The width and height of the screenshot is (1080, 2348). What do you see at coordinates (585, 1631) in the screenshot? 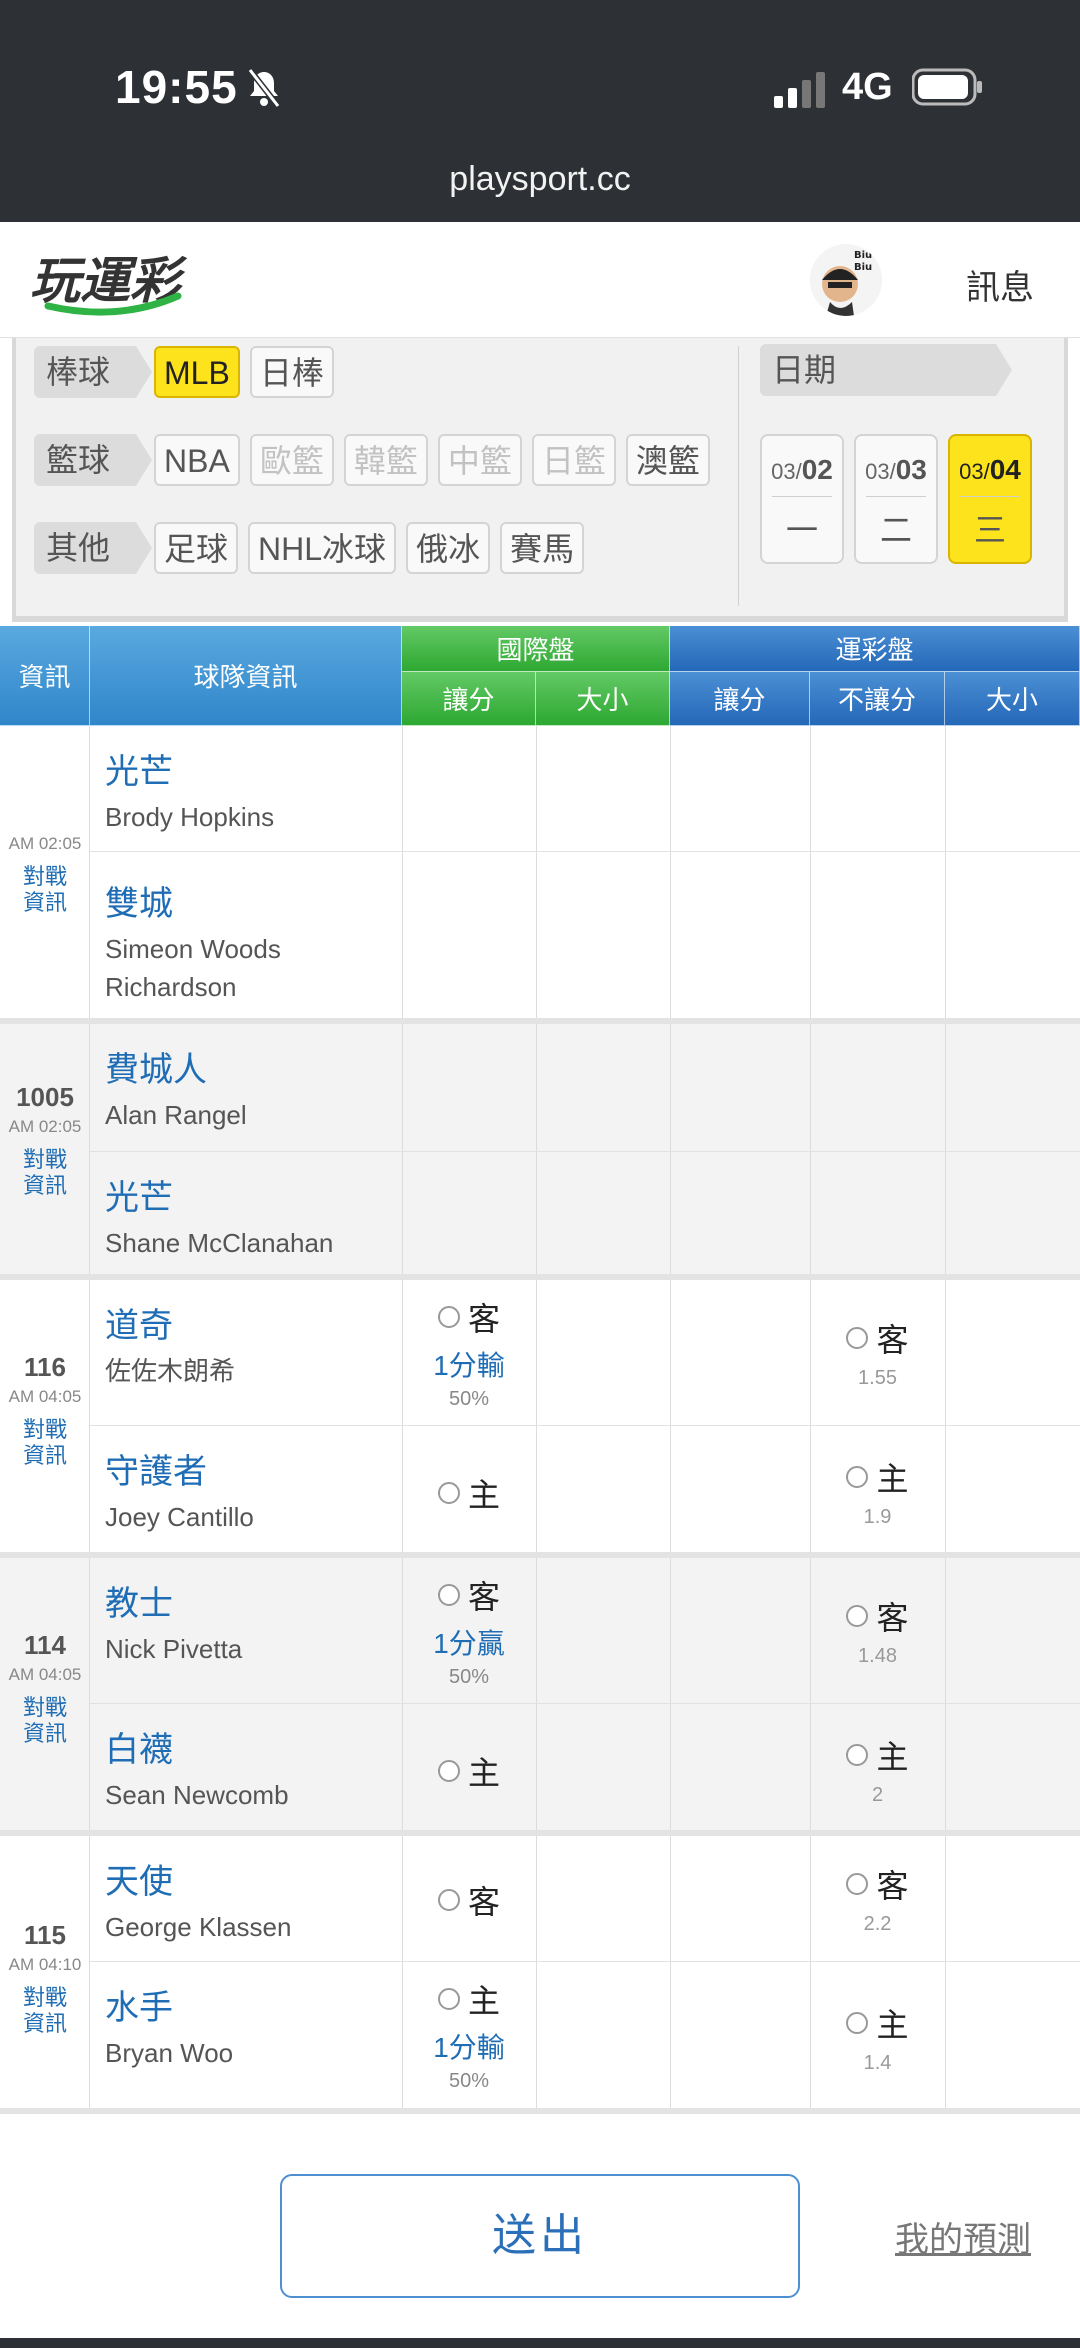
I see `team-row: 教士 Nick Pivetta 客 1分贏 50% 客 1.48` at bounding box center [585, 1631].